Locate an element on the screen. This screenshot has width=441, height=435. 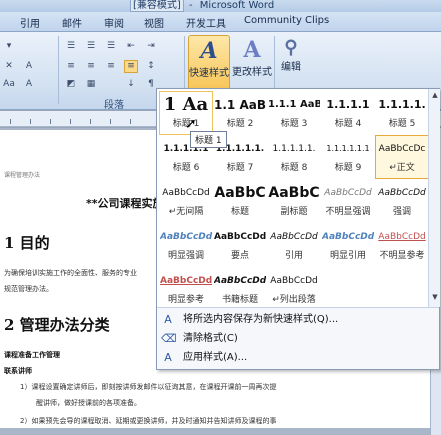
body-text-line: 规范管理办法。 is located at coordinates (28, 289).